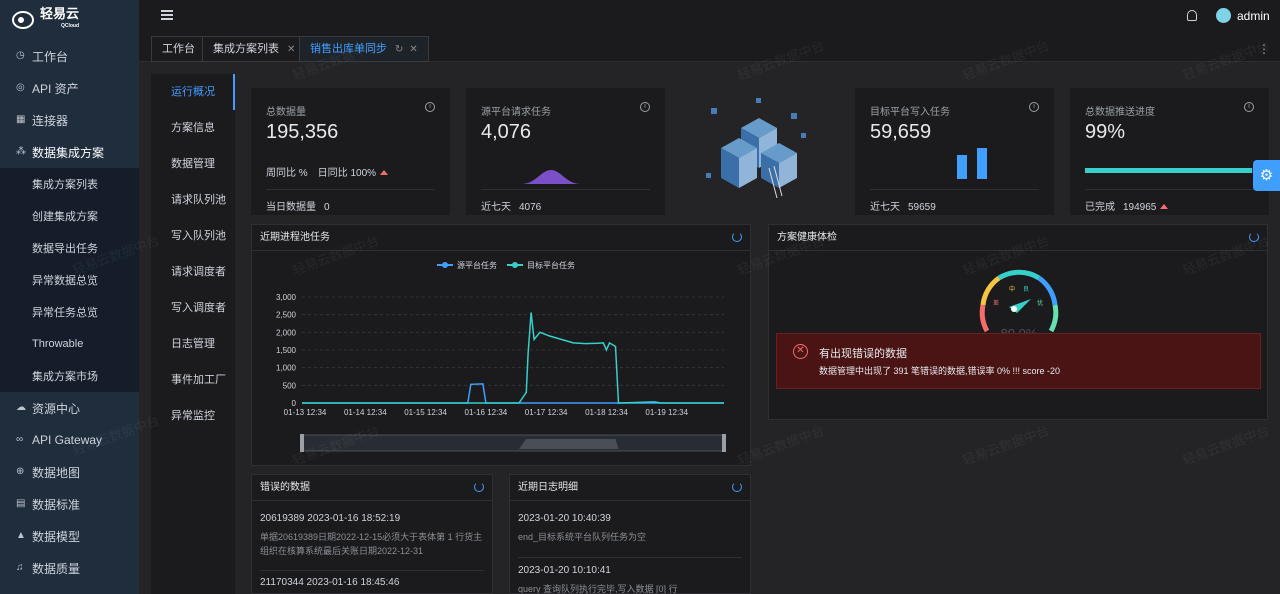 The width and height of the screenshot is (1280, 594). What do you see at coordinates (69, 568) in the screenshot?
I see `sidebar-item-data-quality: ♫ 数据质量` at bounding box center [69, 568].